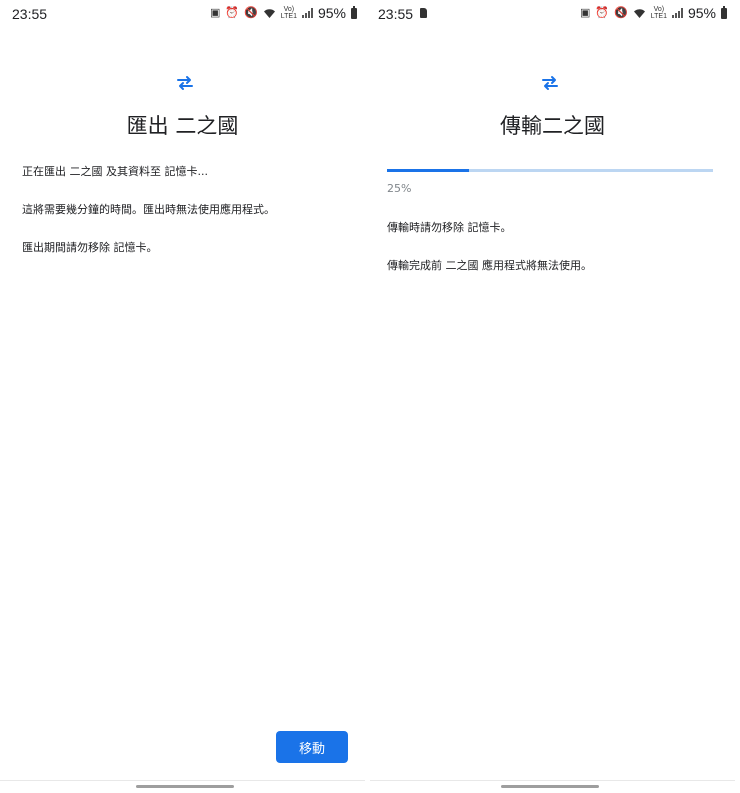 The height and width of the screenshot is (793, 740). What do you see at coordinates (312, 747) in the screenshot?
I see `move-button: 移動` at bounding box center [312, 747].